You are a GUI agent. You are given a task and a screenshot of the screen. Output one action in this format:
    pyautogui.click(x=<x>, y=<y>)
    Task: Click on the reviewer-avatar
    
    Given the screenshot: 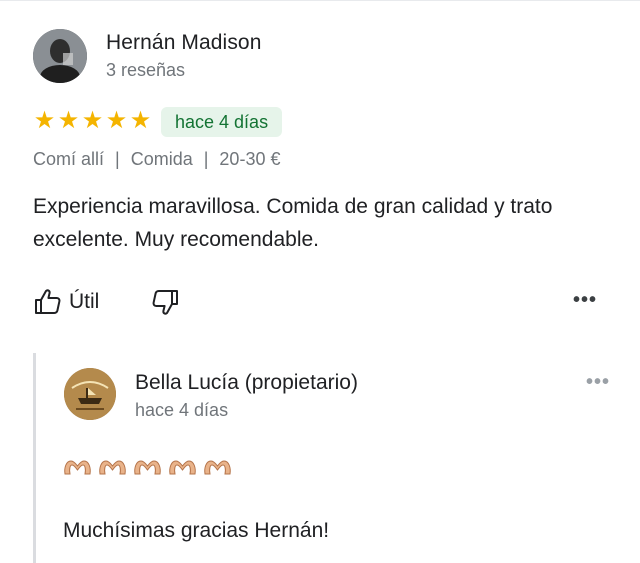 What is the action you would take?
    pyautogui.click(x=60, y=56)
    